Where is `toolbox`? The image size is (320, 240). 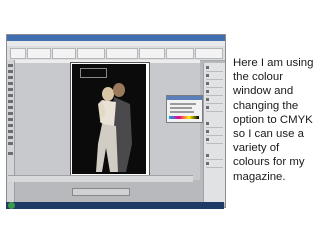
toolbox is located at coordinates (11, 133).